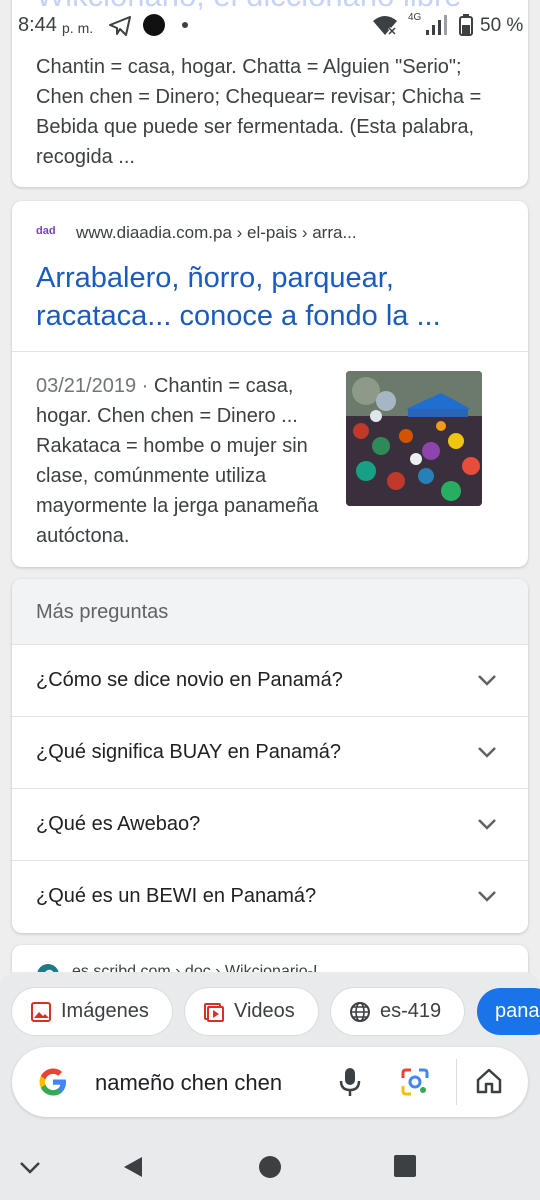 The width and height of the screenshot is (540, 1200). What do you see at coordinates (466, 25) in the screenshot?
I see `battery-icon` at bounding box center [466, 25].